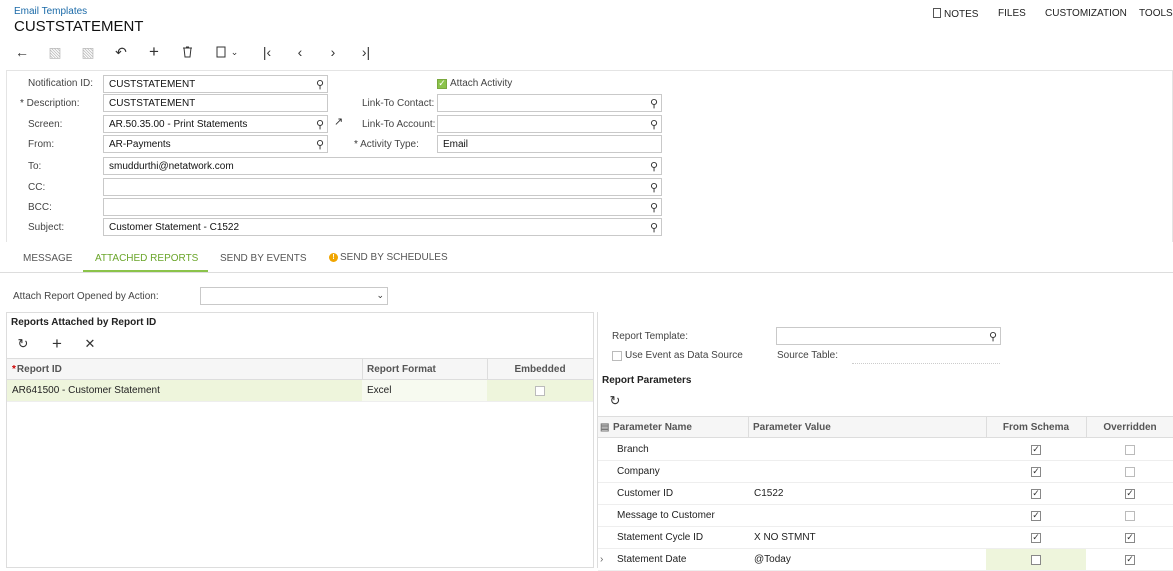  I want to click on cc-field: ⚲, so click(382, 187).